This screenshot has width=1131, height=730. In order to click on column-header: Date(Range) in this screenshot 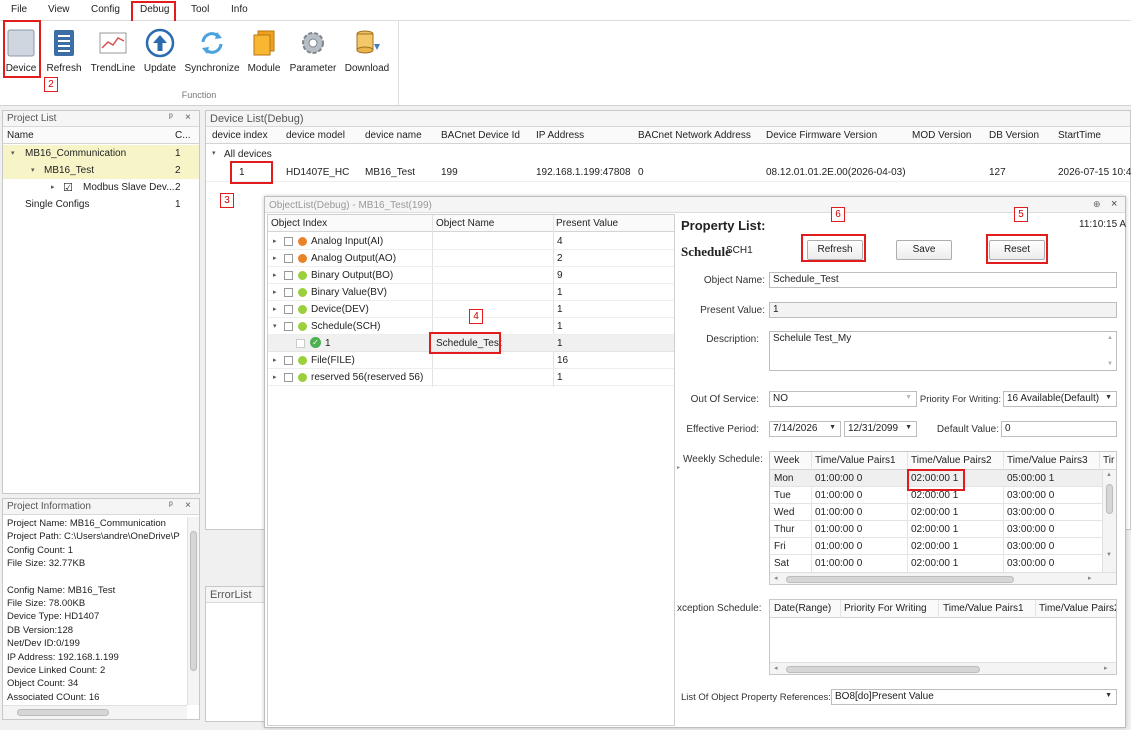, I will do `click(802, 608)`.